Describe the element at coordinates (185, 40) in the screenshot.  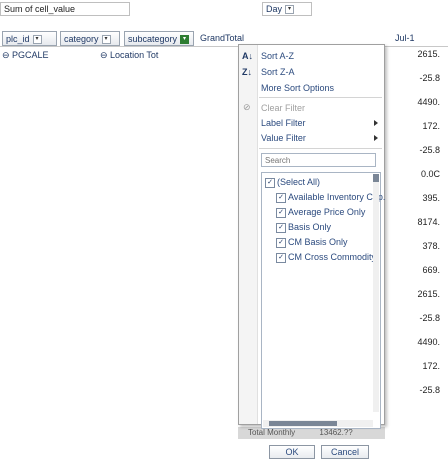
I see `filter-icon: ▾` at that location.